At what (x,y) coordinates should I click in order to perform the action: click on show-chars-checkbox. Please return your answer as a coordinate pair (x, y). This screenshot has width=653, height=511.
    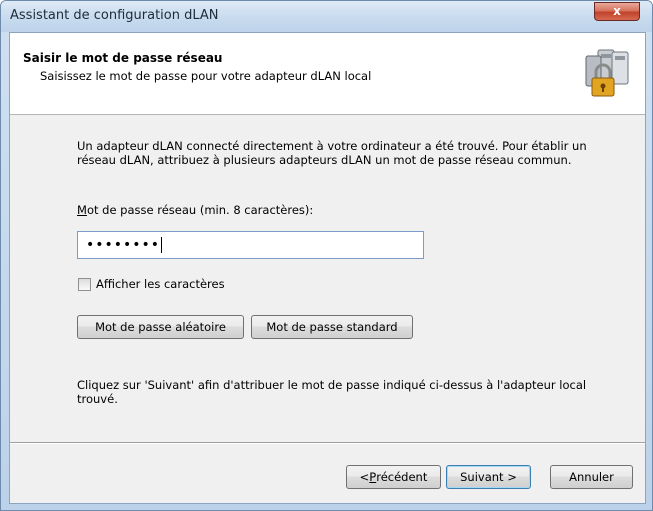
    Looking at the image, I should click on (84, 284).